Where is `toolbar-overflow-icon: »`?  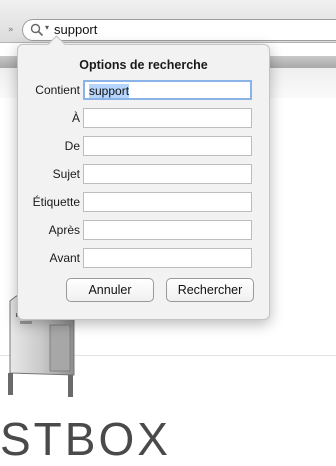 toolbar-overflow-icon: » is located at coordinates (11, 30).